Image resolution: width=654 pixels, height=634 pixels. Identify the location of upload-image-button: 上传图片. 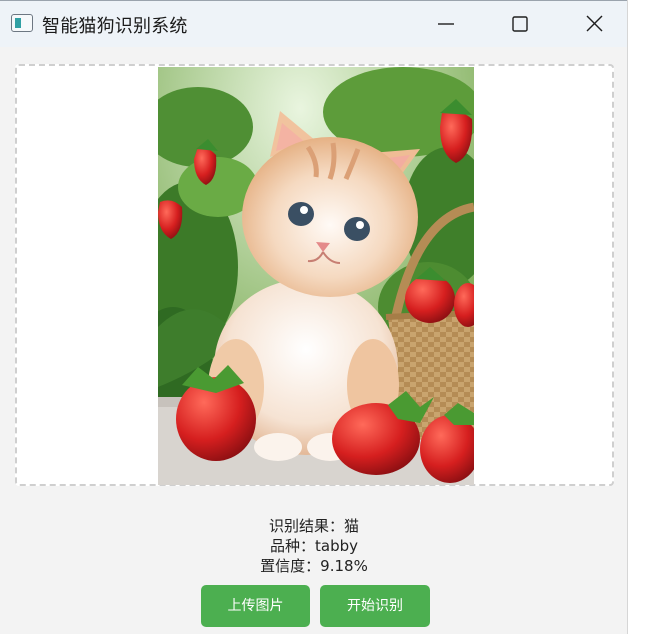
(255, 606).